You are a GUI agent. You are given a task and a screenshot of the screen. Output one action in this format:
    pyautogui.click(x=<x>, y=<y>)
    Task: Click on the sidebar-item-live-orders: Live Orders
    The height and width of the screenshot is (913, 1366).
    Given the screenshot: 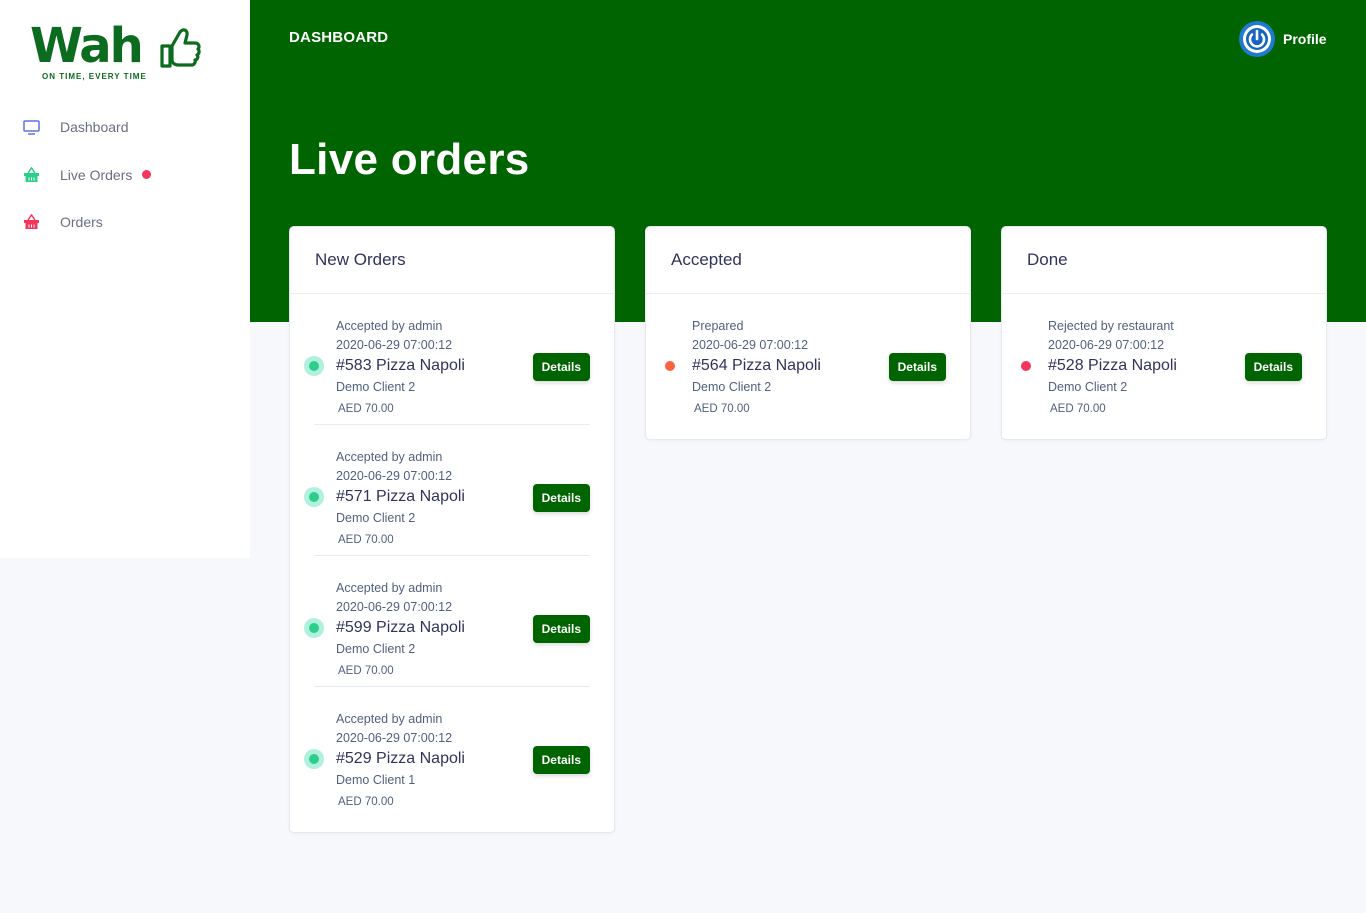 What is the action you would take?
    pyautogui.click(x=87, y=175)
    